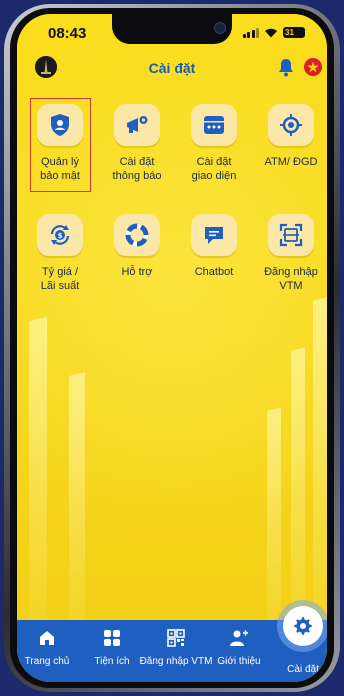  Describe the element at coordinates (47, 647) in the screenshot. I see `nav-home: Trang chủ` at that location.